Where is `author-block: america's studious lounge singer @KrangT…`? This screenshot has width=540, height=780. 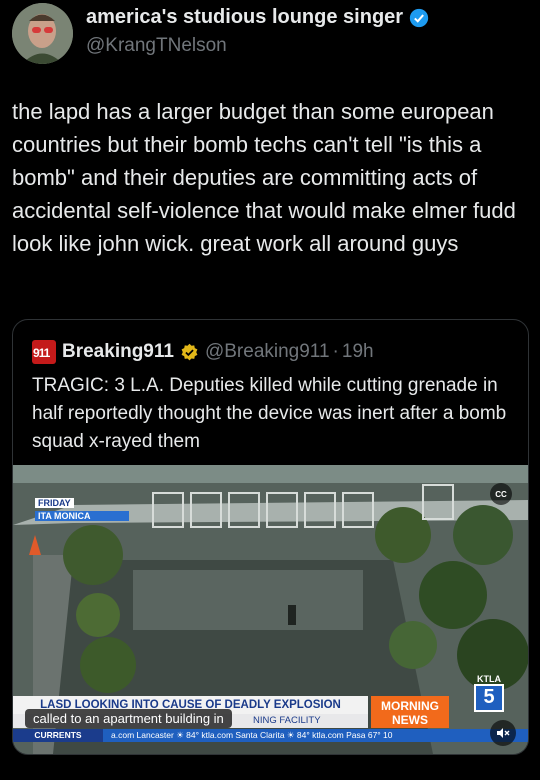 author-block: america's studious lounge singer @KrangT… is located at coordinates (257, 31).